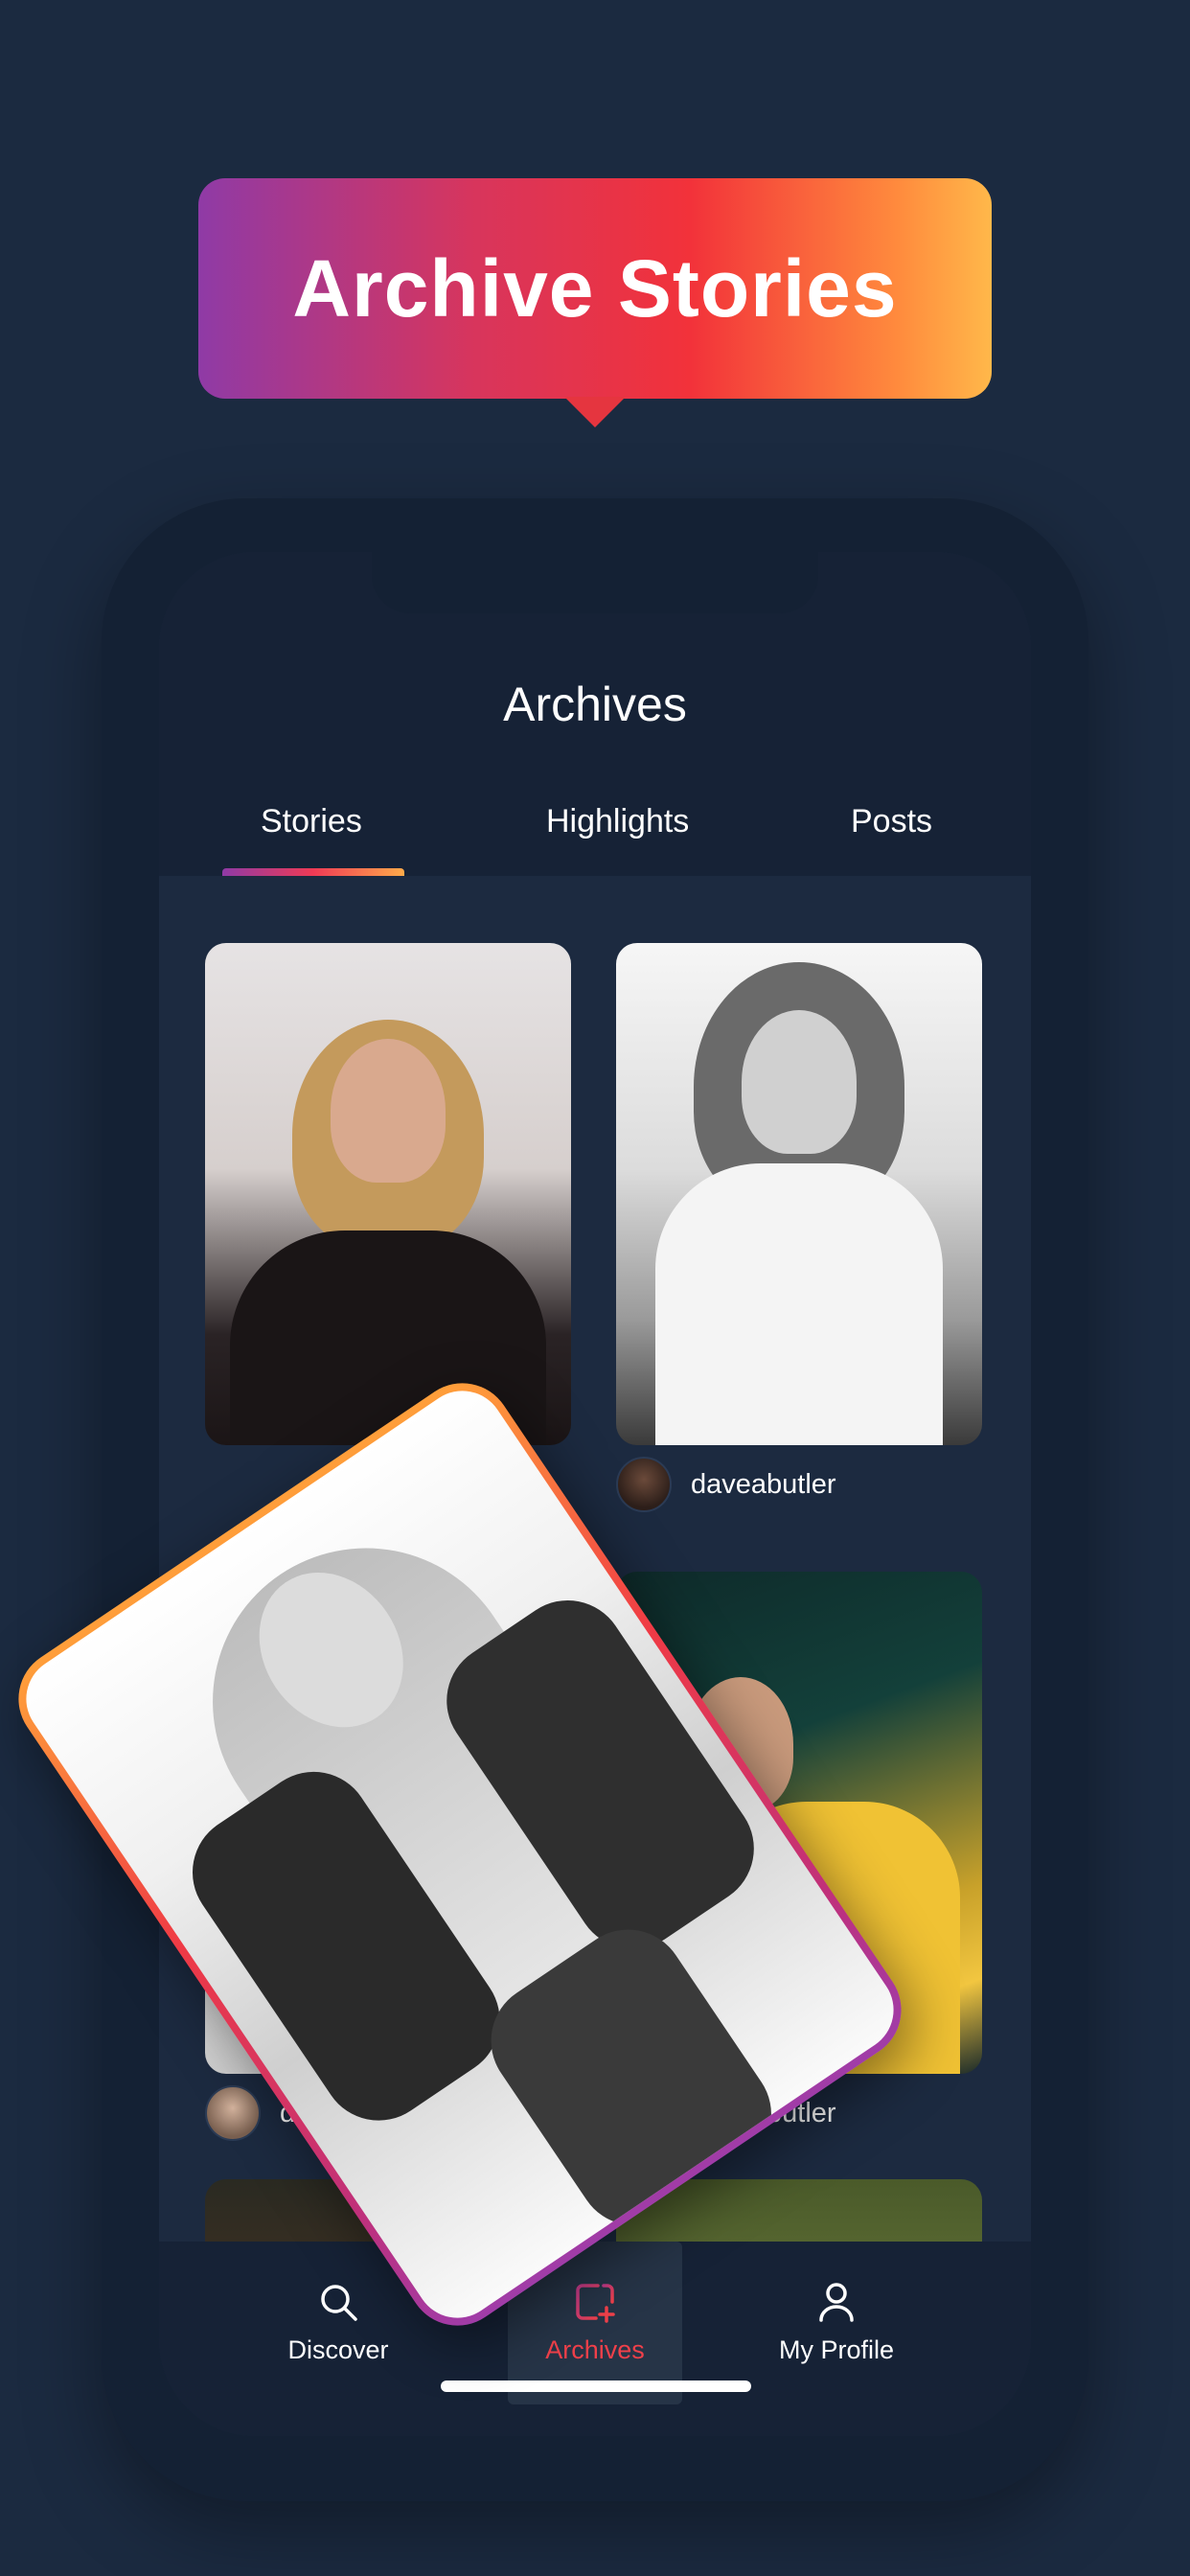  I want to click on archive-stories-banner: Archive Stories, so click(595, 302).